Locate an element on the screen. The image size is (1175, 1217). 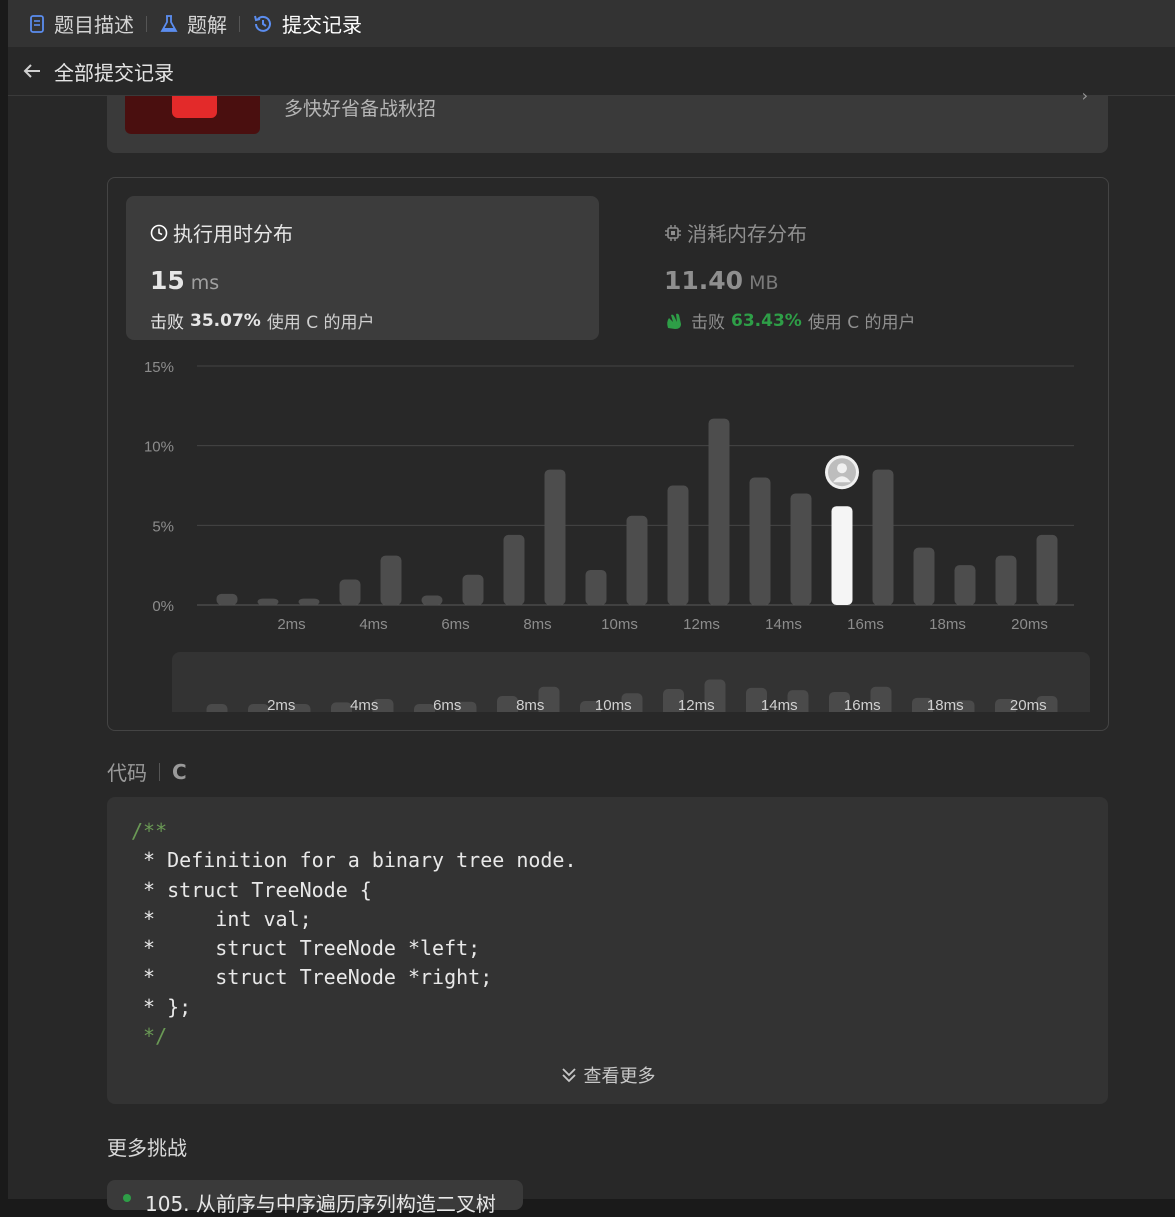
mini-x-label: 8ms is located at coordinates (530, 704).